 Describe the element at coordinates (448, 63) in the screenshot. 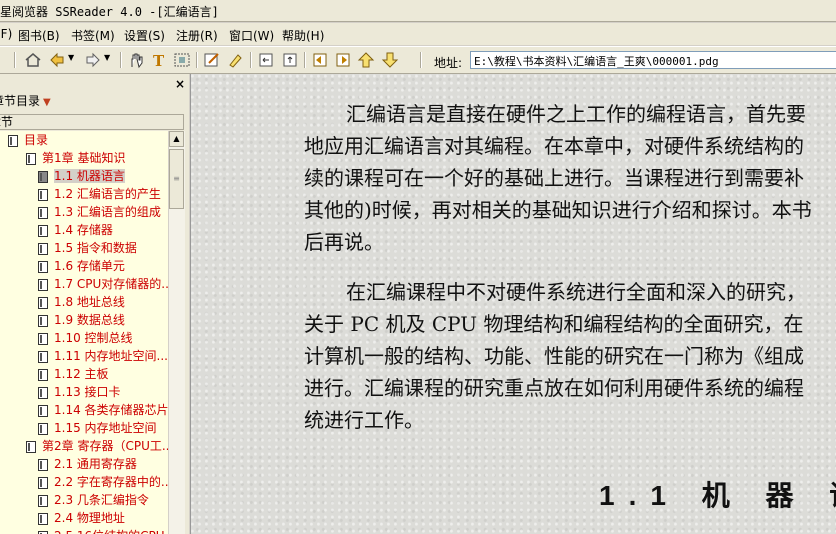

I see `address-label: 地址:` at that location.